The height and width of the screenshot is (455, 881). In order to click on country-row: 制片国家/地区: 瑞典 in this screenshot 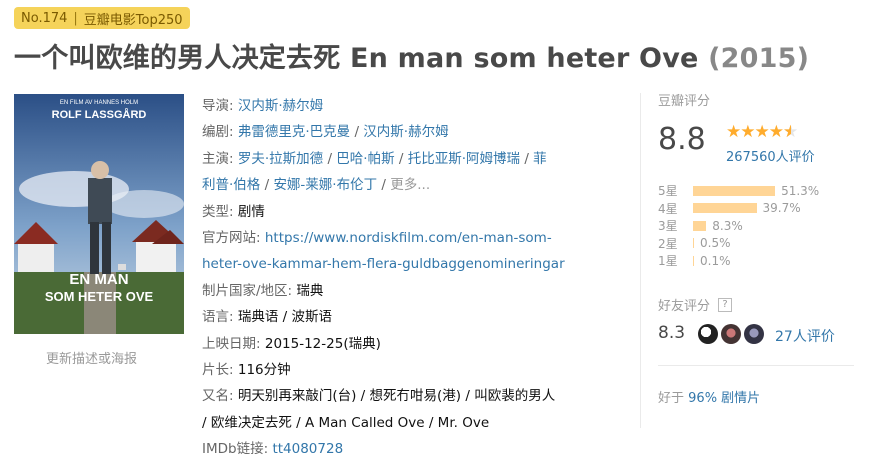, I will do `click(263, 290)`.